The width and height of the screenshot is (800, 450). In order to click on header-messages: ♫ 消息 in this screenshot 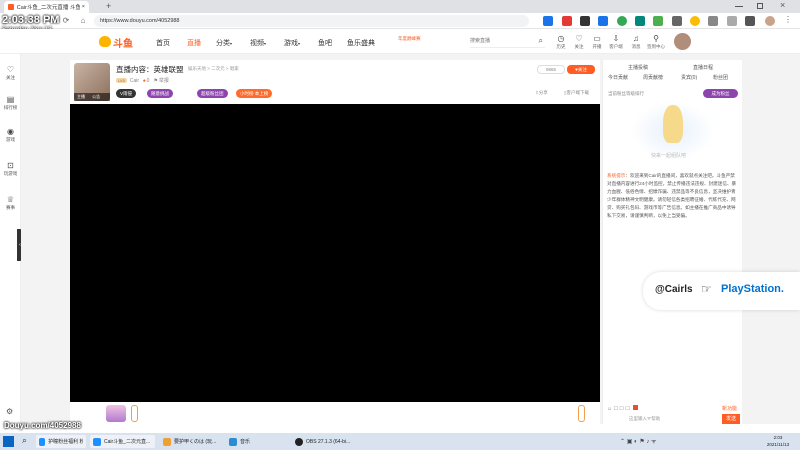, I will do `click(636, 42)`.